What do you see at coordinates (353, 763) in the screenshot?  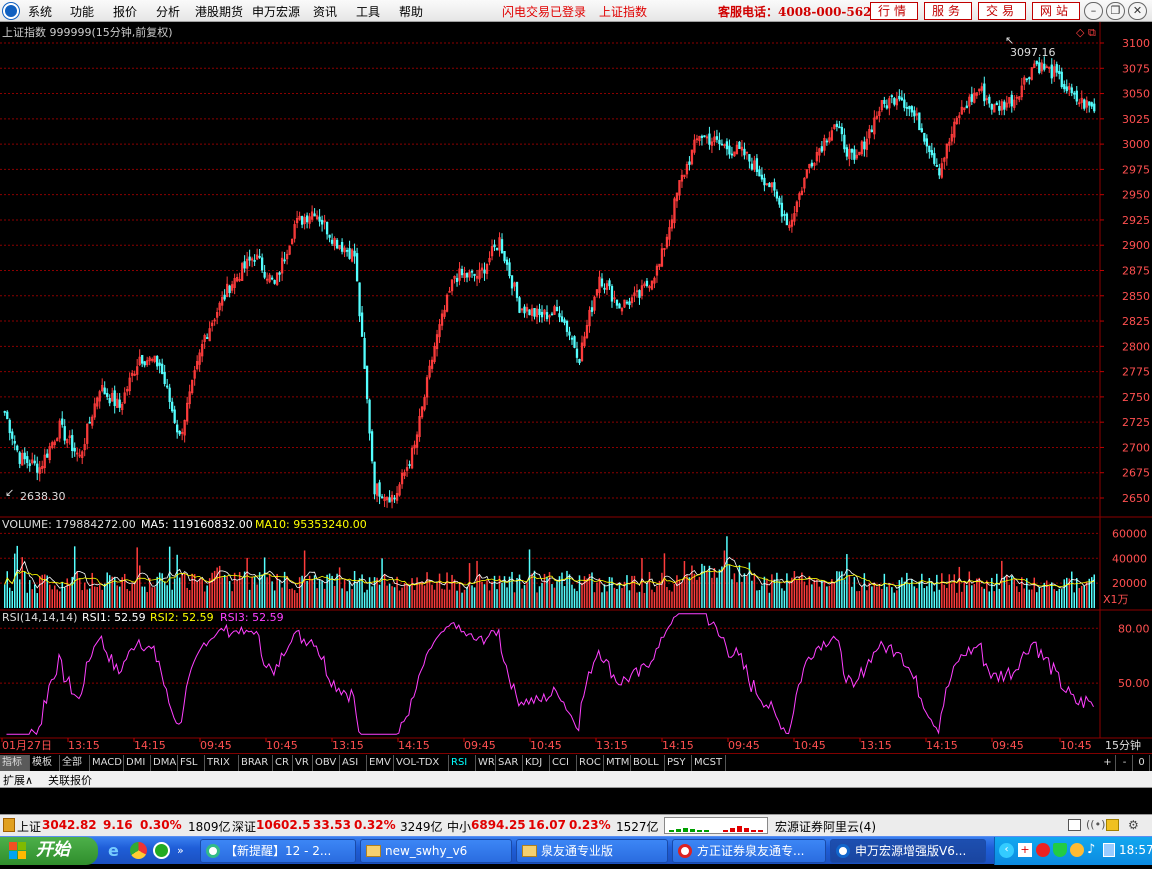 I see `indicator-tab-asi: ASI` at bounding box center [353, 763].